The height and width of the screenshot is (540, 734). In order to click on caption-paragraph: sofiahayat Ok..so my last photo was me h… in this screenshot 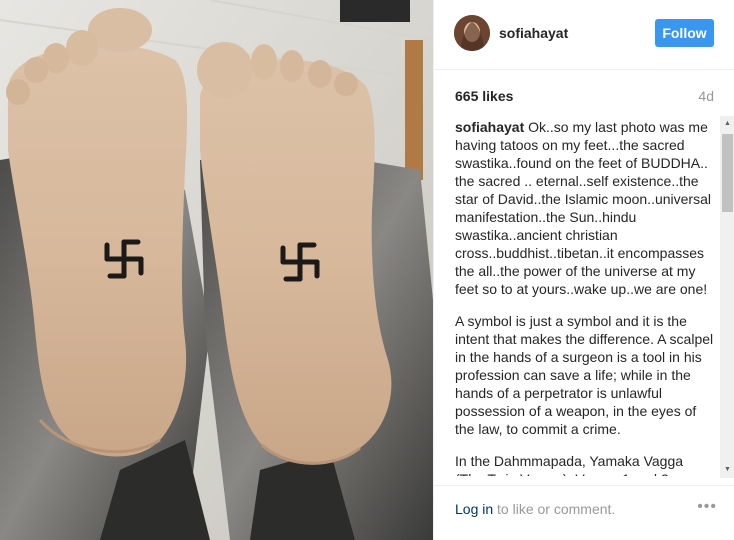, I will do `click(584, 208)`.